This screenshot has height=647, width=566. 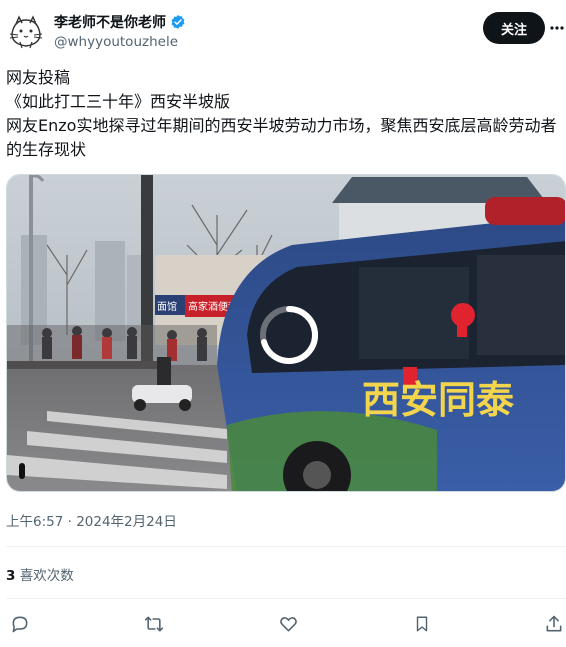 I want to click on likes-count: 3, so click(x=11, y=576).